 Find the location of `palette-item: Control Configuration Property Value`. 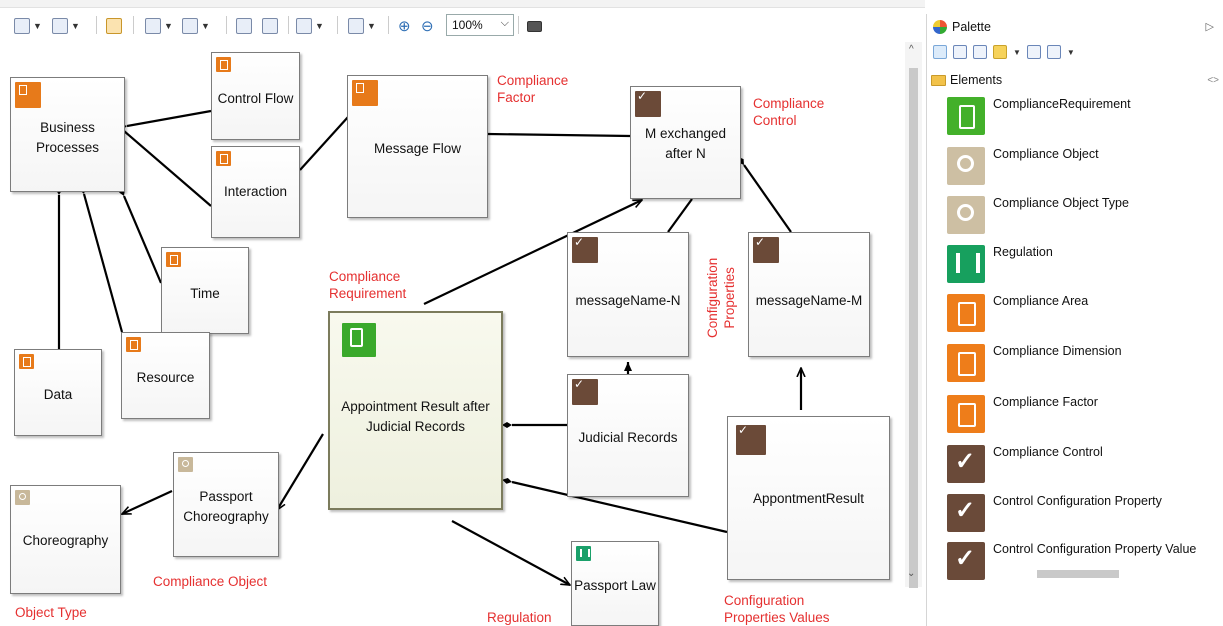

palette-item: Control Configuration Property Value is located at coordinates (1084, 564).